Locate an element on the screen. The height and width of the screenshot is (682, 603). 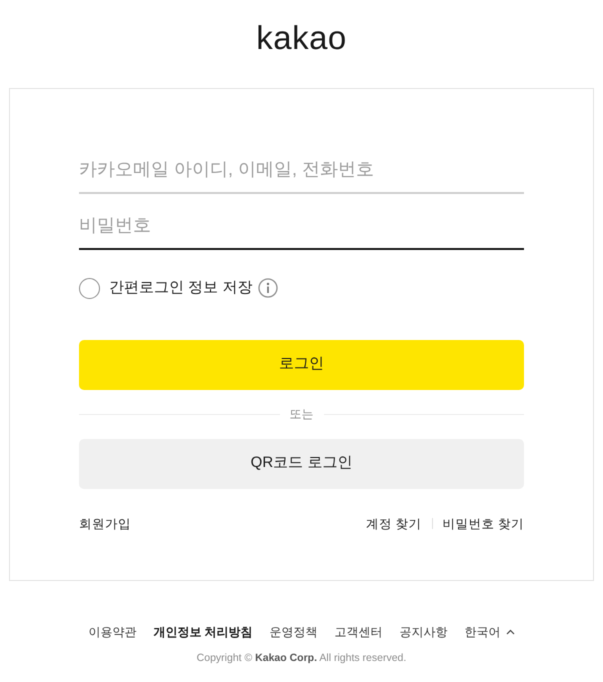
remember-checkbox is located at coordinates (89, 288).